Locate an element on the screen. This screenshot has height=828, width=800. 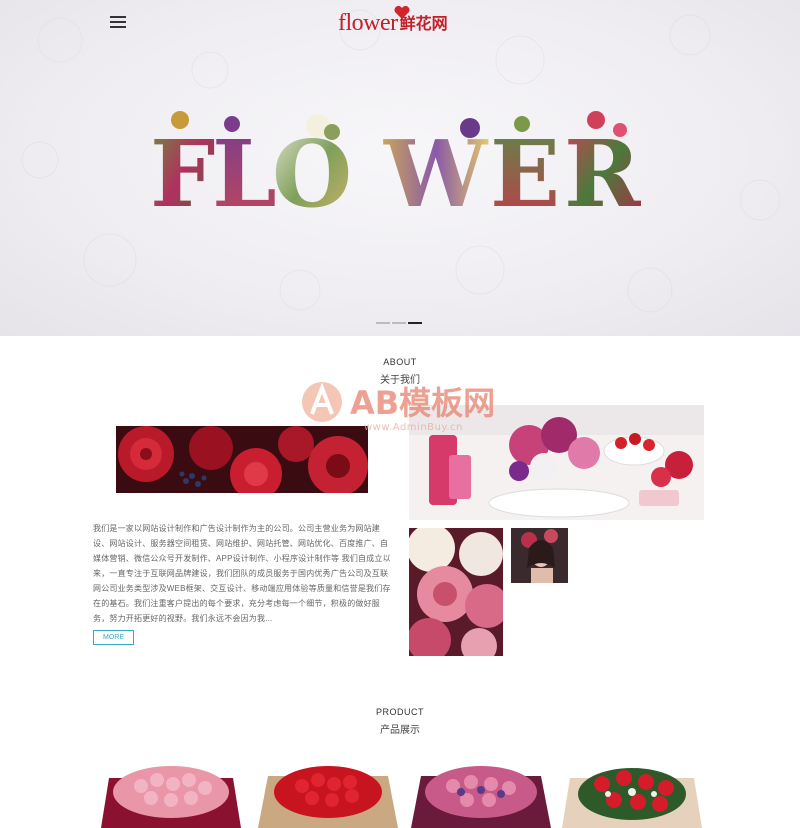
about-title-en: ABOUT is located at coordinates (400, 362).